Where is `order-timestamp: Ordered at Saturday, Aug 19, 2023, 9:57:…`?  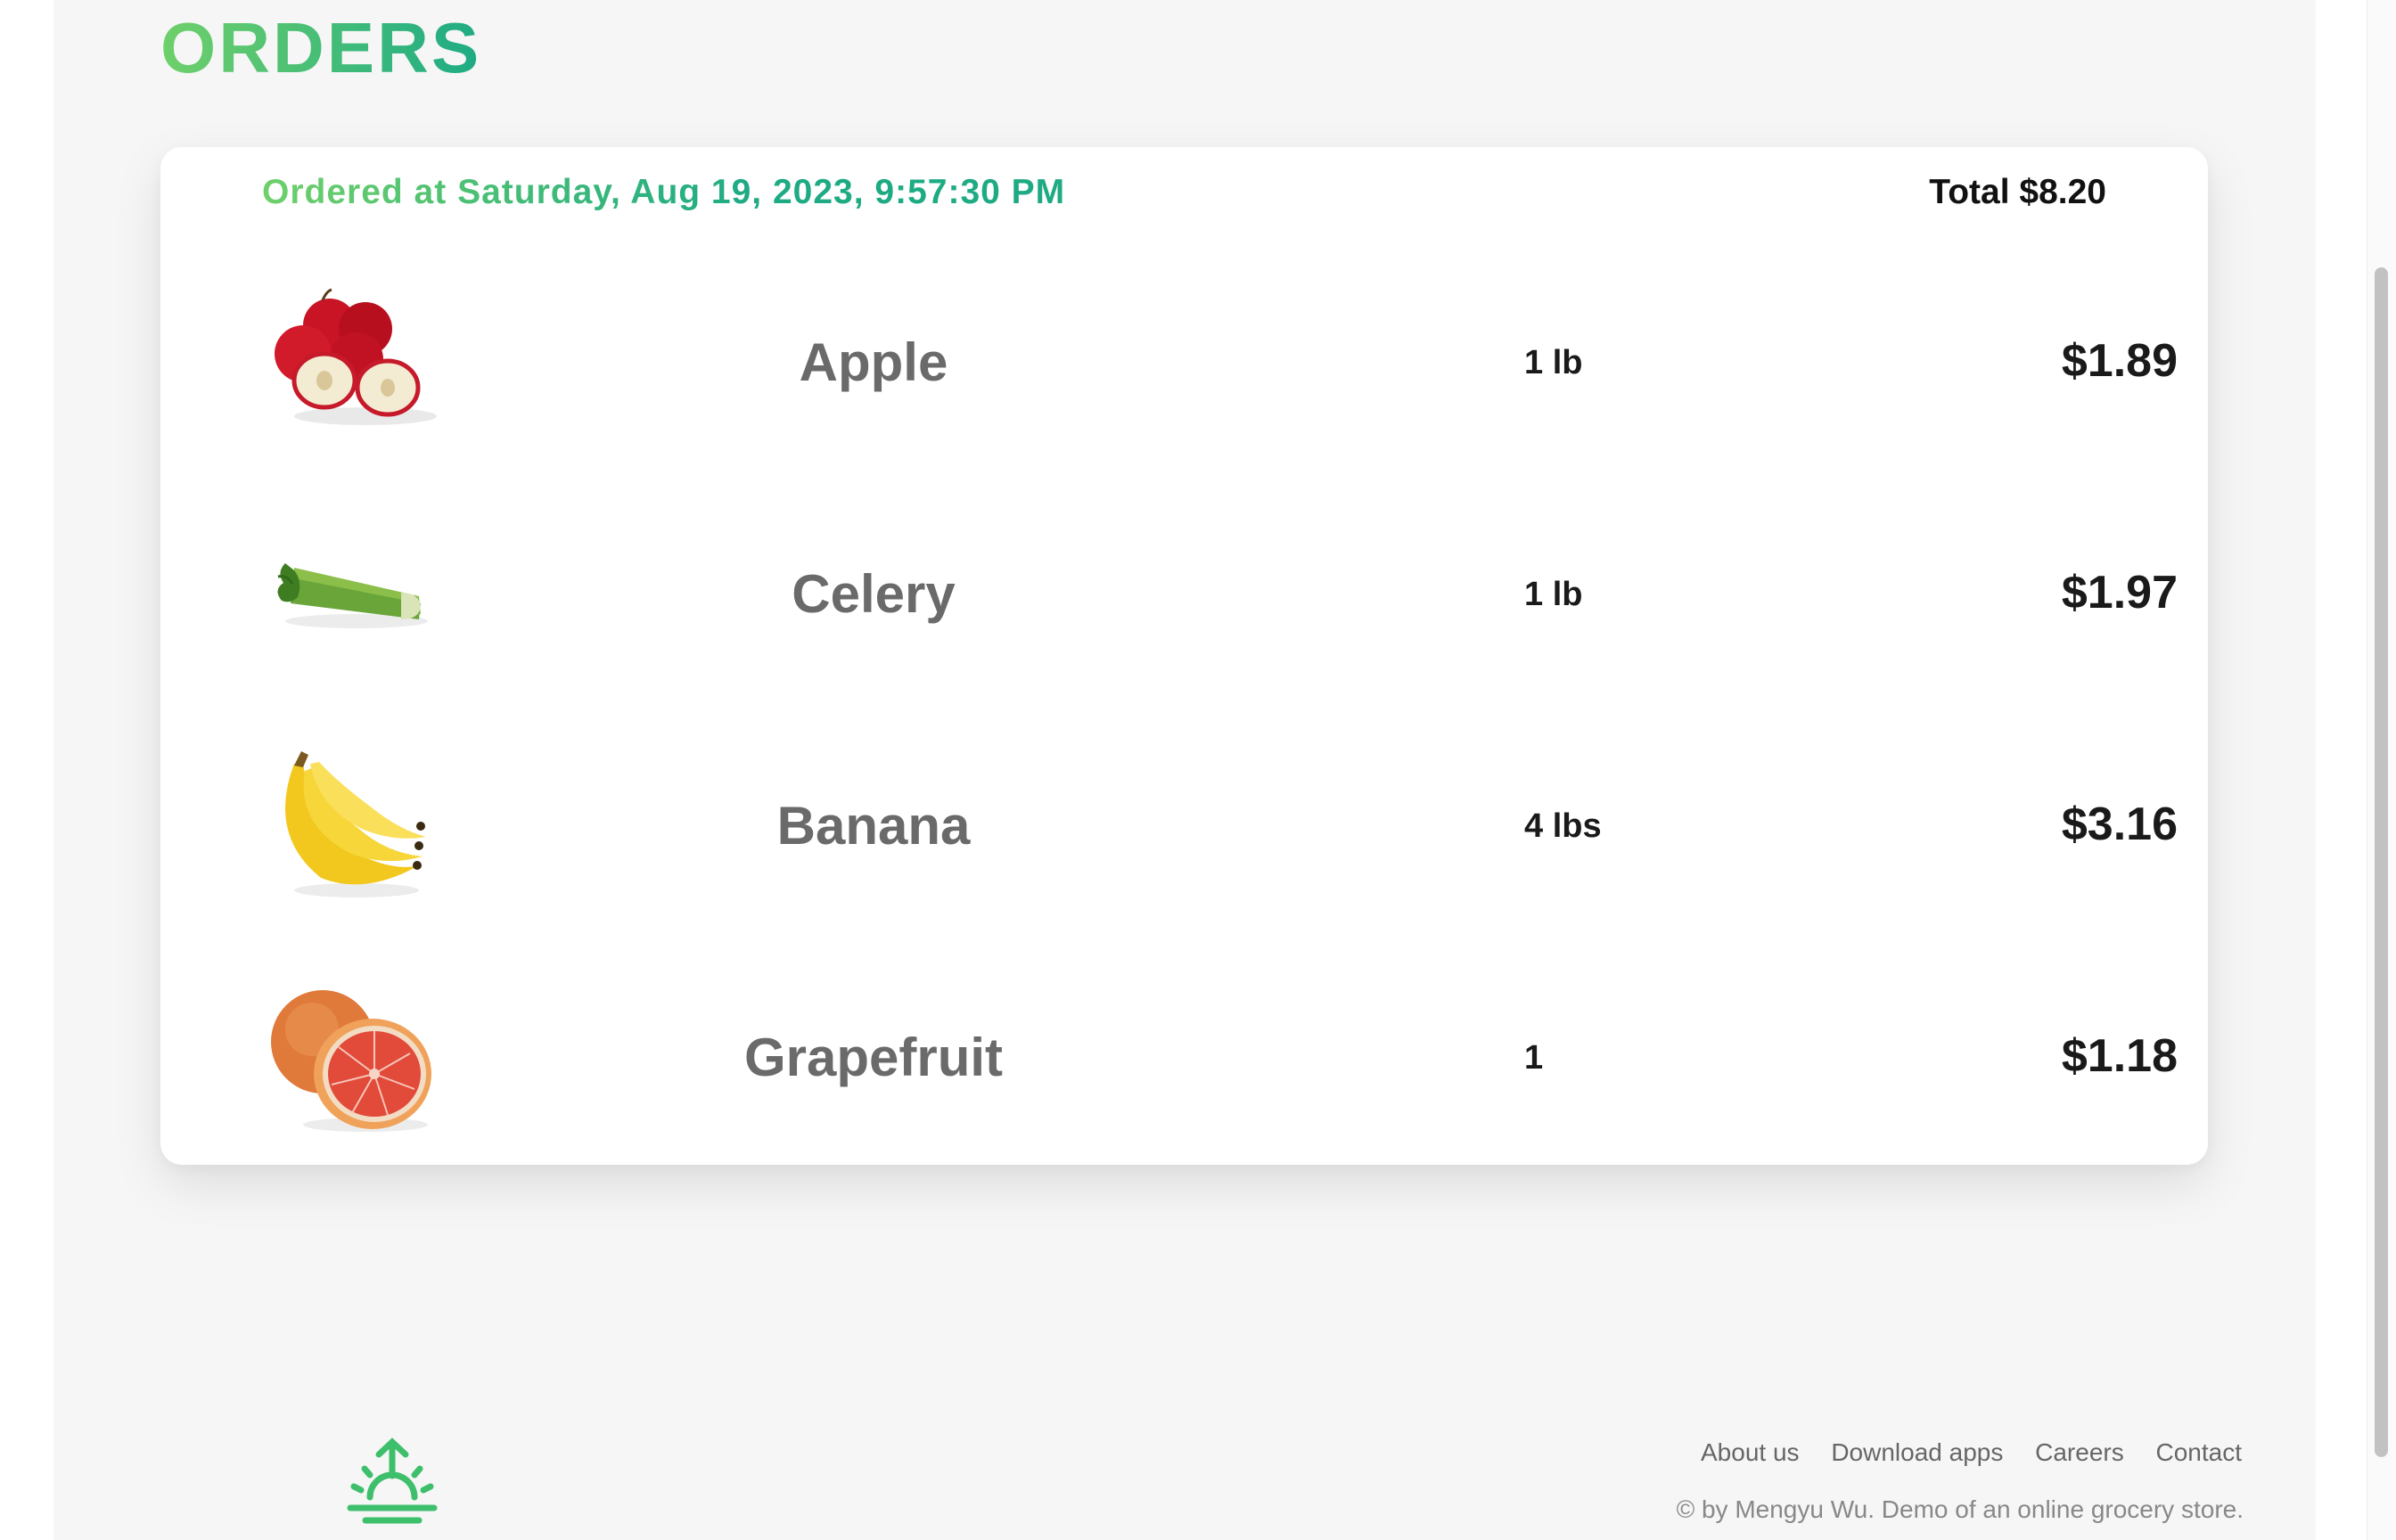 order-timestamp: Ordered at Saturday, Aug 19, 2023, 9:57:… is located at coordinates (663, 192).